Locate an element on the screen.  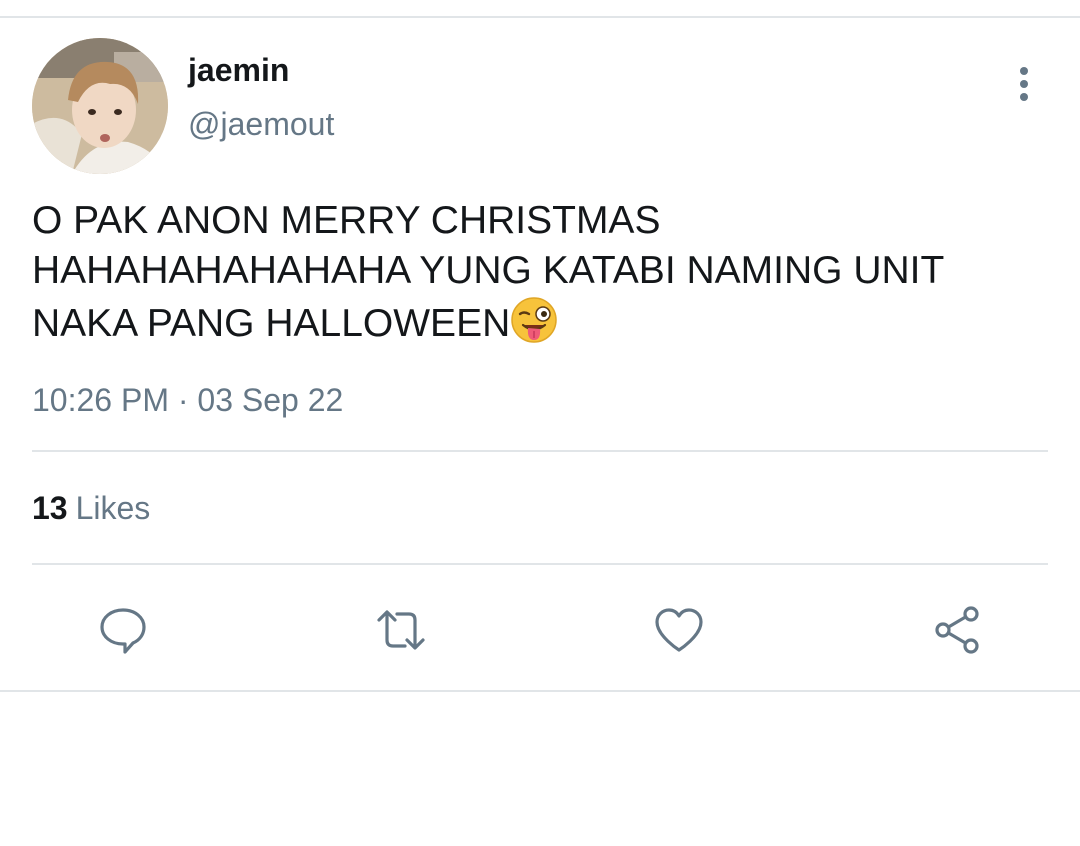
avatar is located at coordinates (100, 106).